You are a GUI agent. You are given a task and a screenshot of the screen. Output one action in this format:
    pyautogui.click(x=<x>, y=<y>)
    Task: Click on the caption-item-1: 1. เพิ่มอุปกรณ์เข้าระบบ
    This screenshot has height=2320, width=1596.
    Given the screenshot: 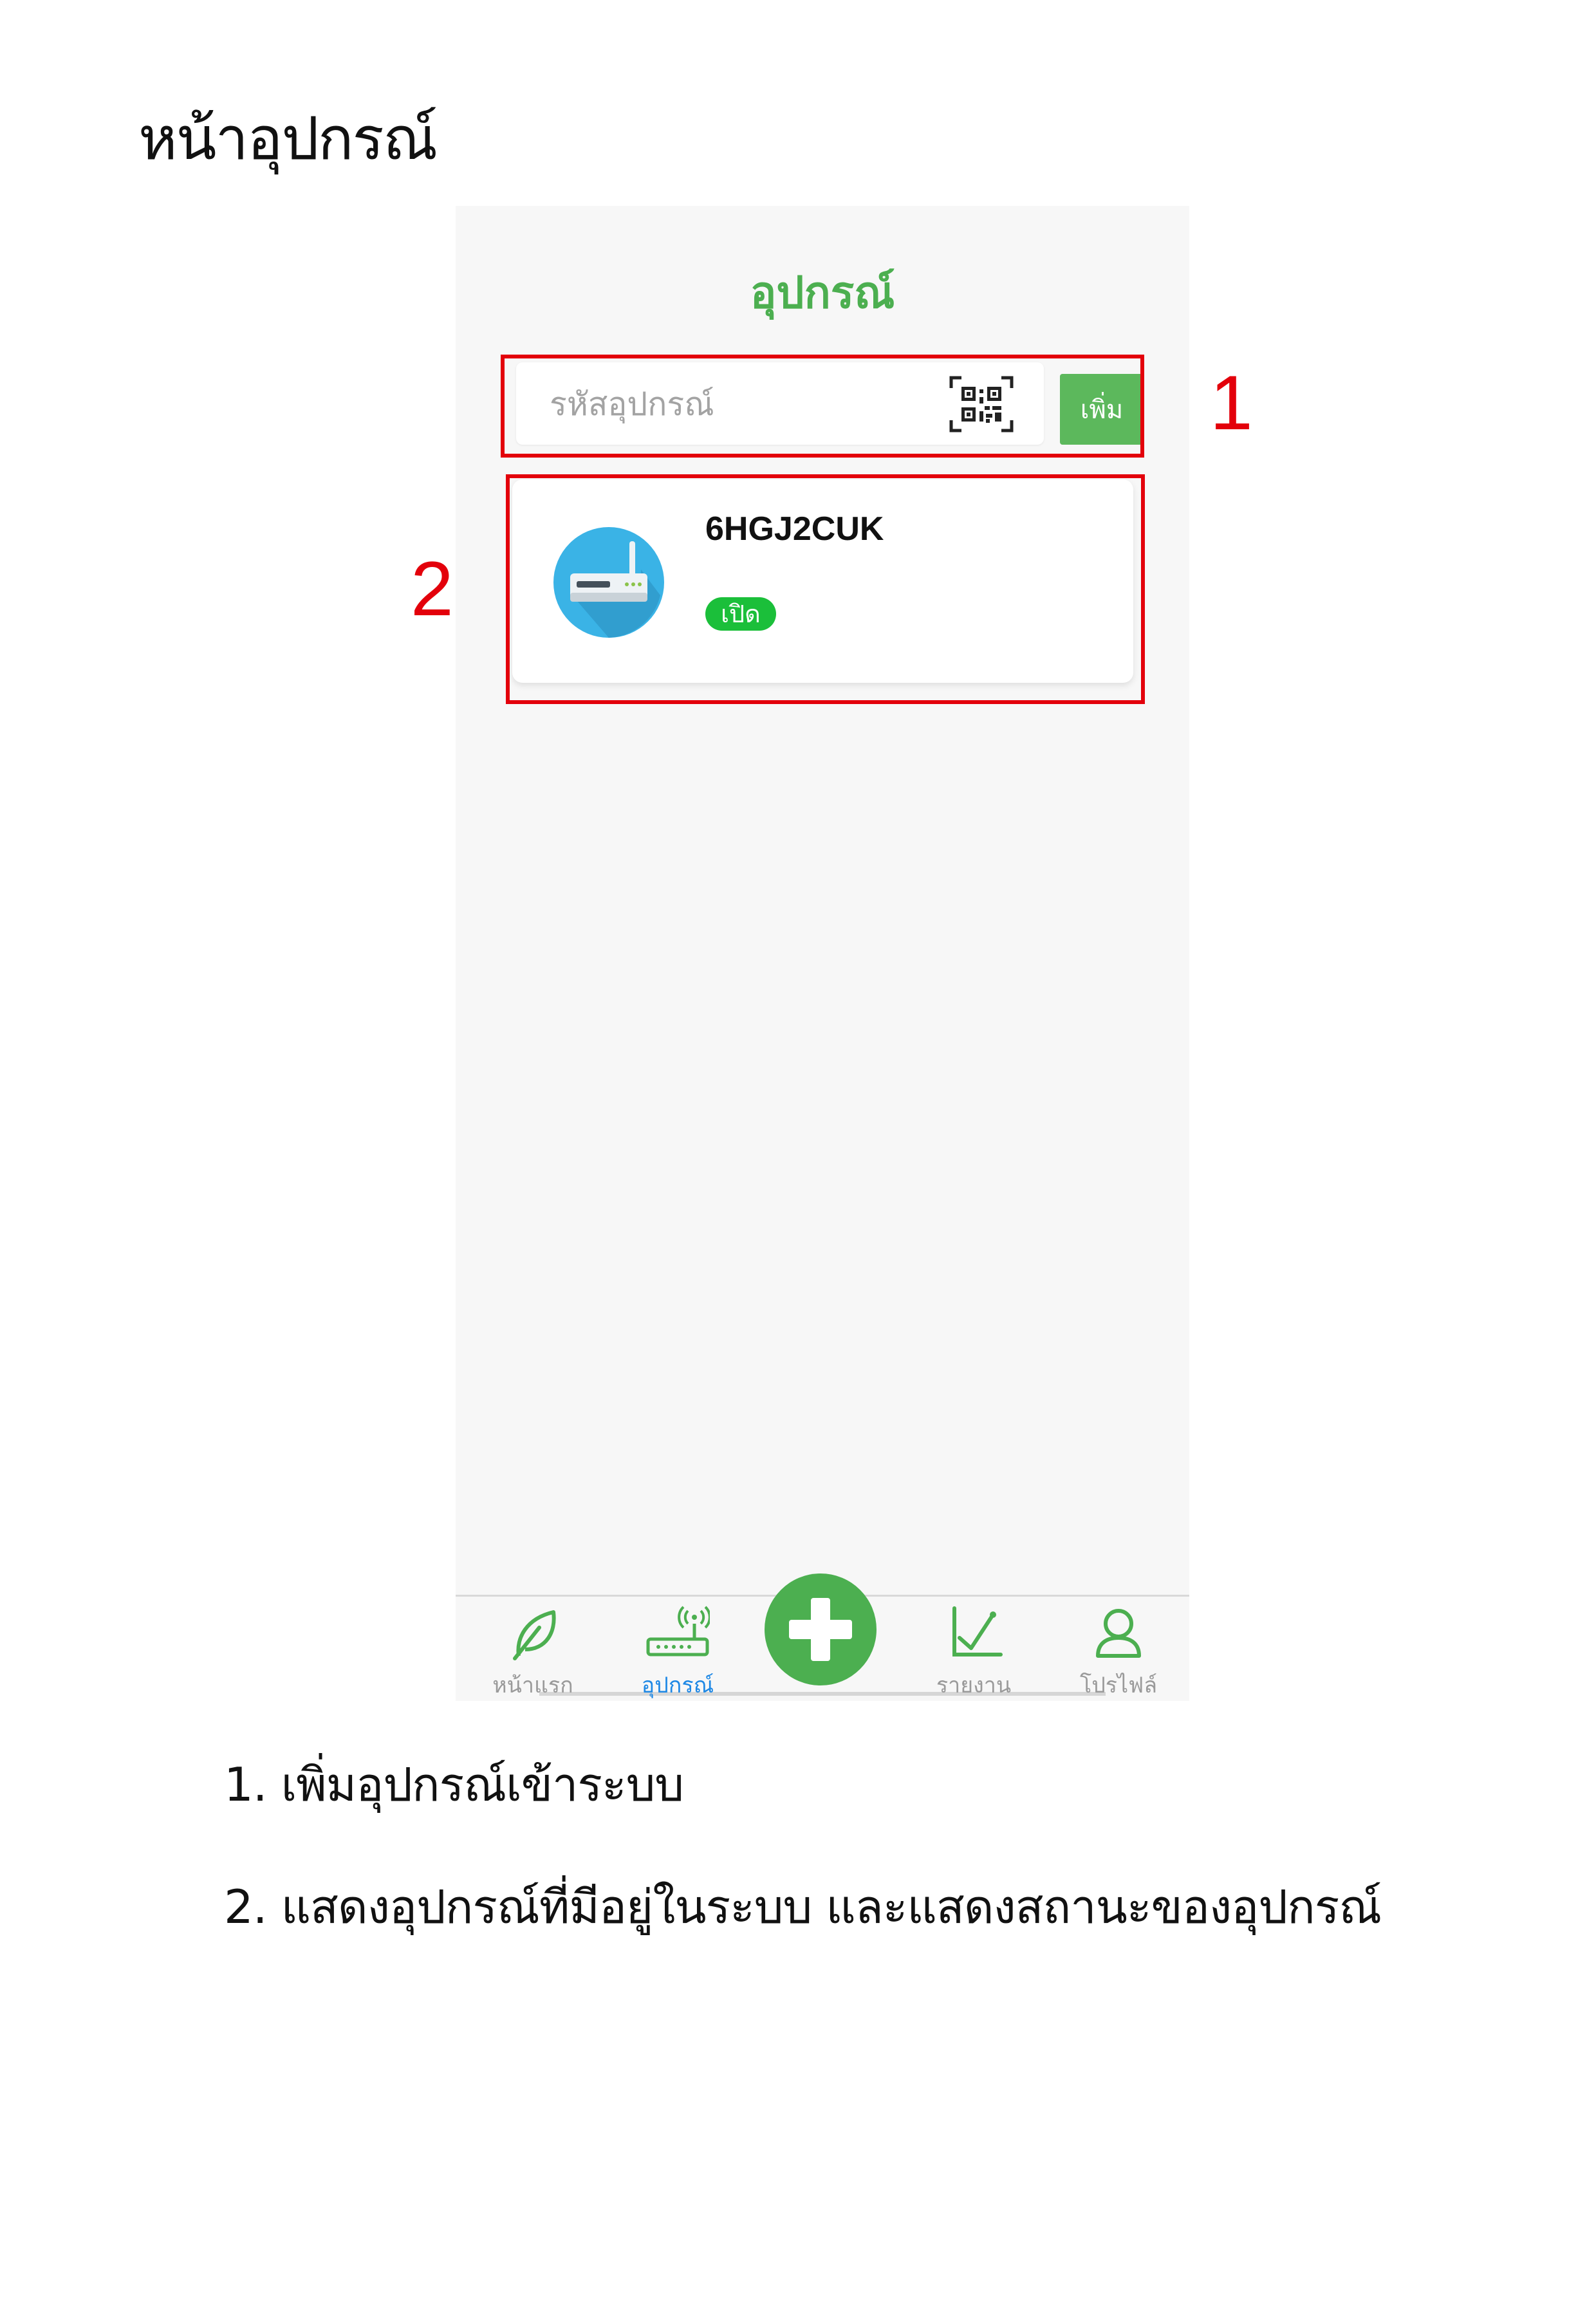 What is the action you would take?
    pyautogui.click(x=454, y=1785)
    